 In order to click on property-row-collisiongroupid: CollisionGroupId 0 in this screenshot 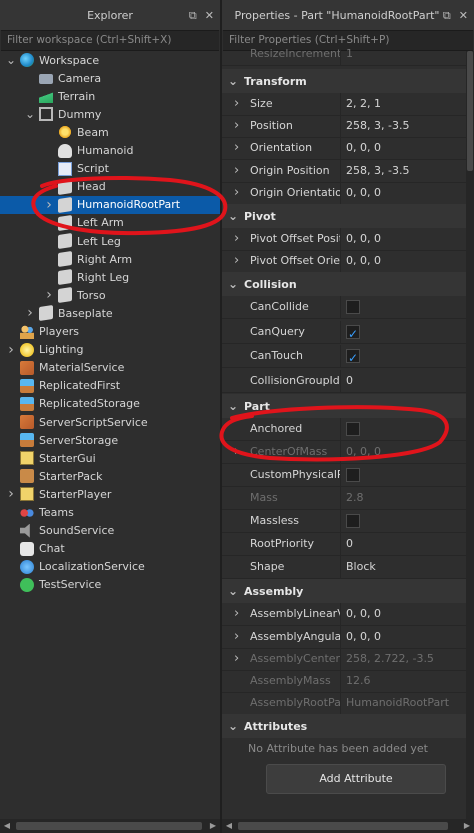, I will do `click(348, 381)`.